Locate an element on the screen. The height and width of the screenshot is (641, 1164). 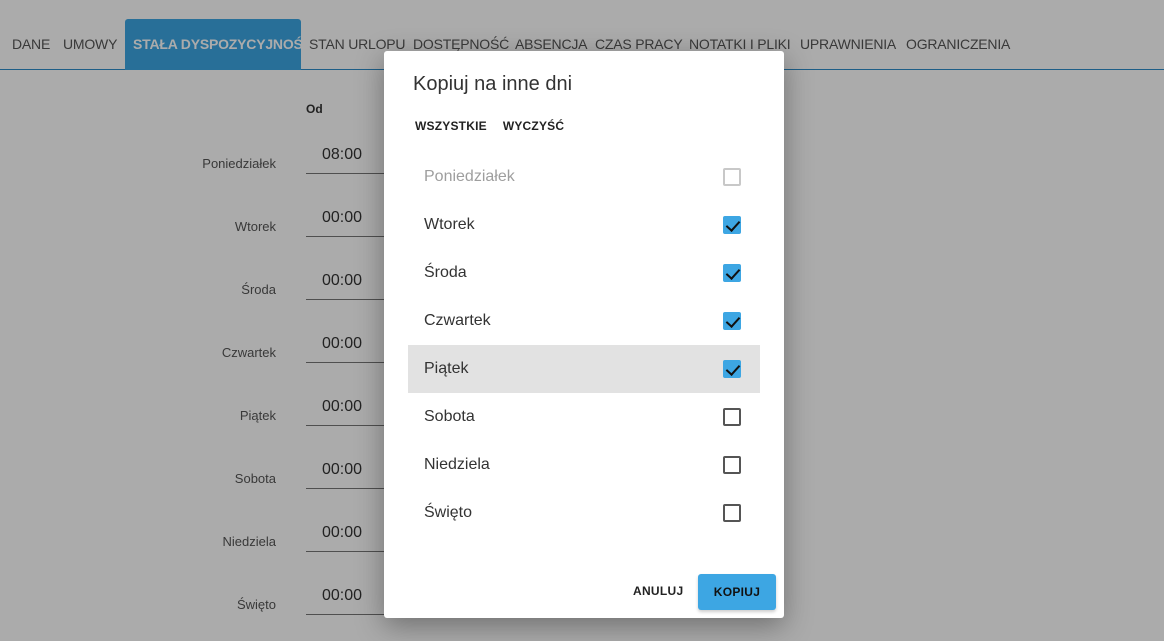
day-option-swieto: Święto is located at coordinates (584, 513).